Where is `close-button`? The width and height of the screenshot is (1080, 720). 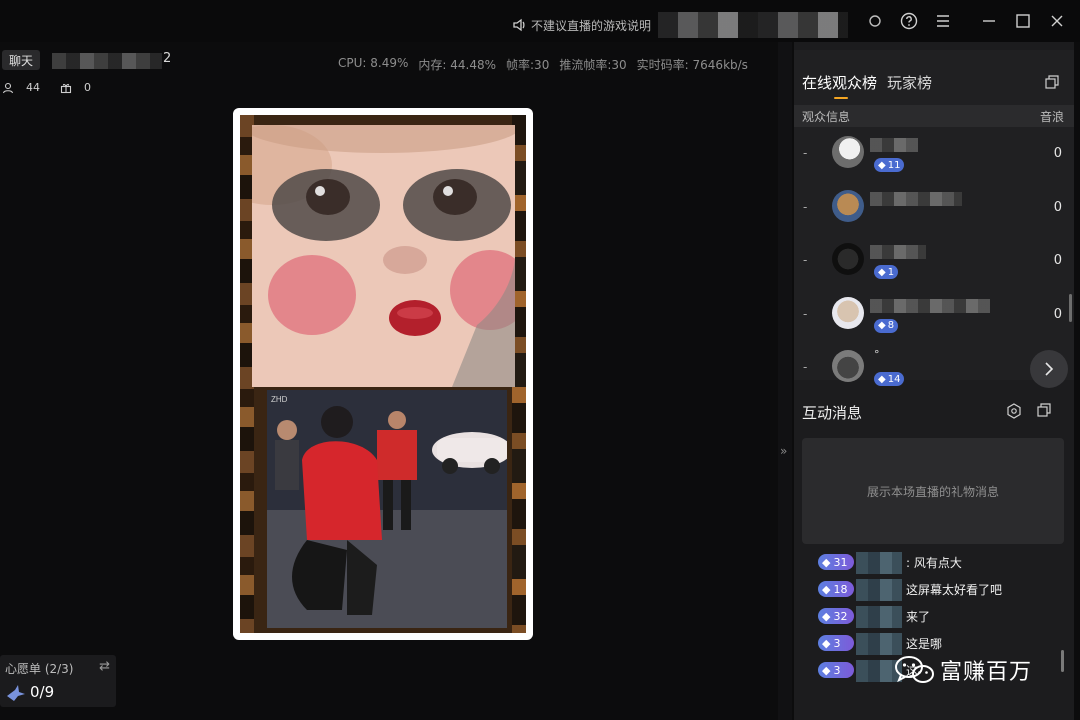 close-button is located at coordinates (1057, 21).